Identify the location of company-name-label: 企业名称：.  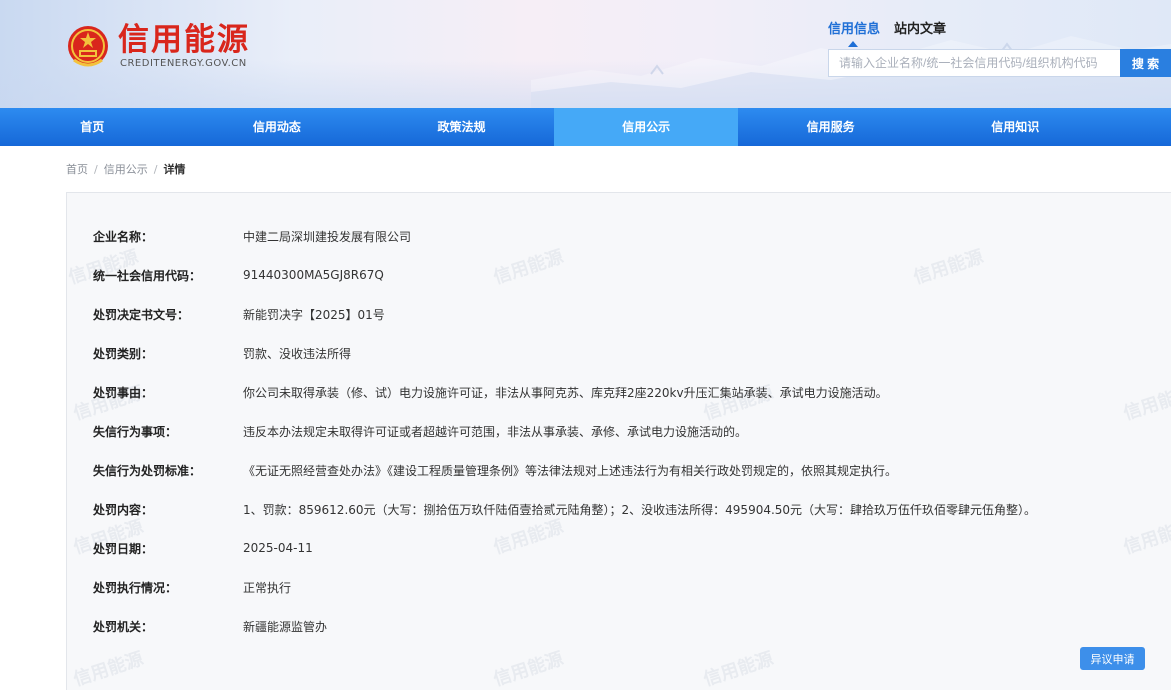
(123, 236).